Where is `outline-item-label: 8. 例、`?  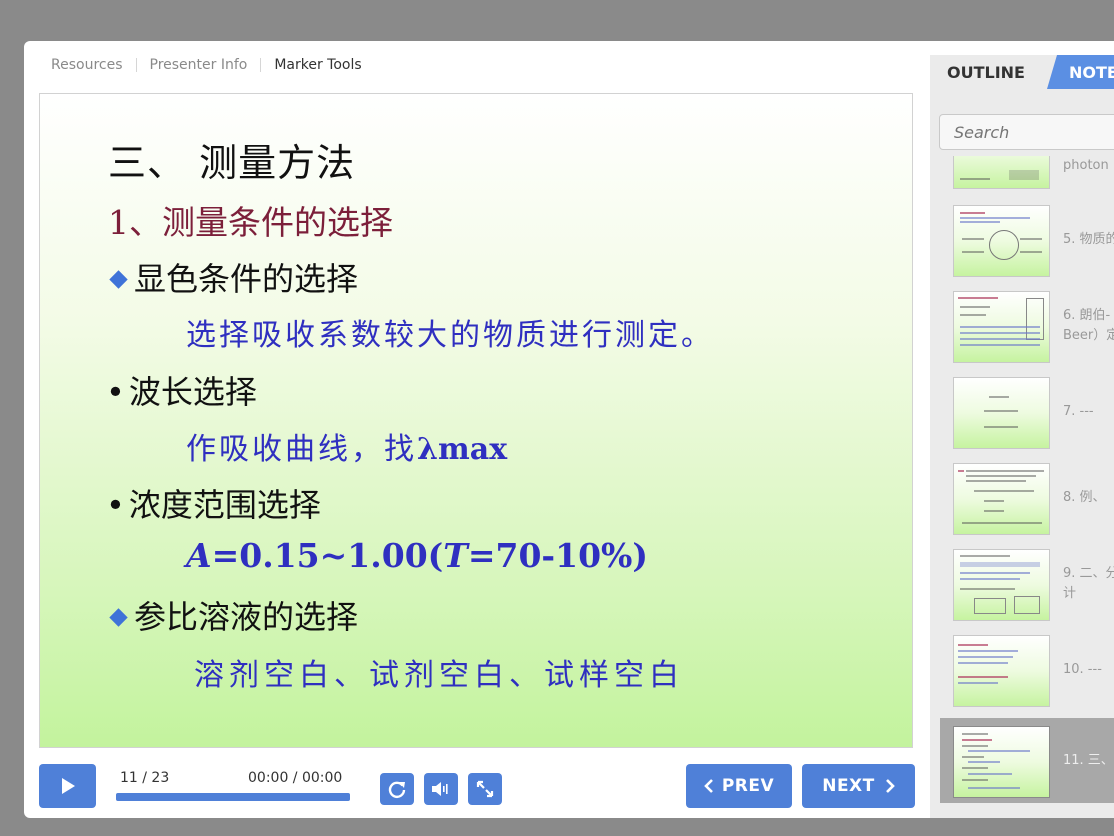 outline-item-label: 8. 例、 is located at coordinates (1084, 497).